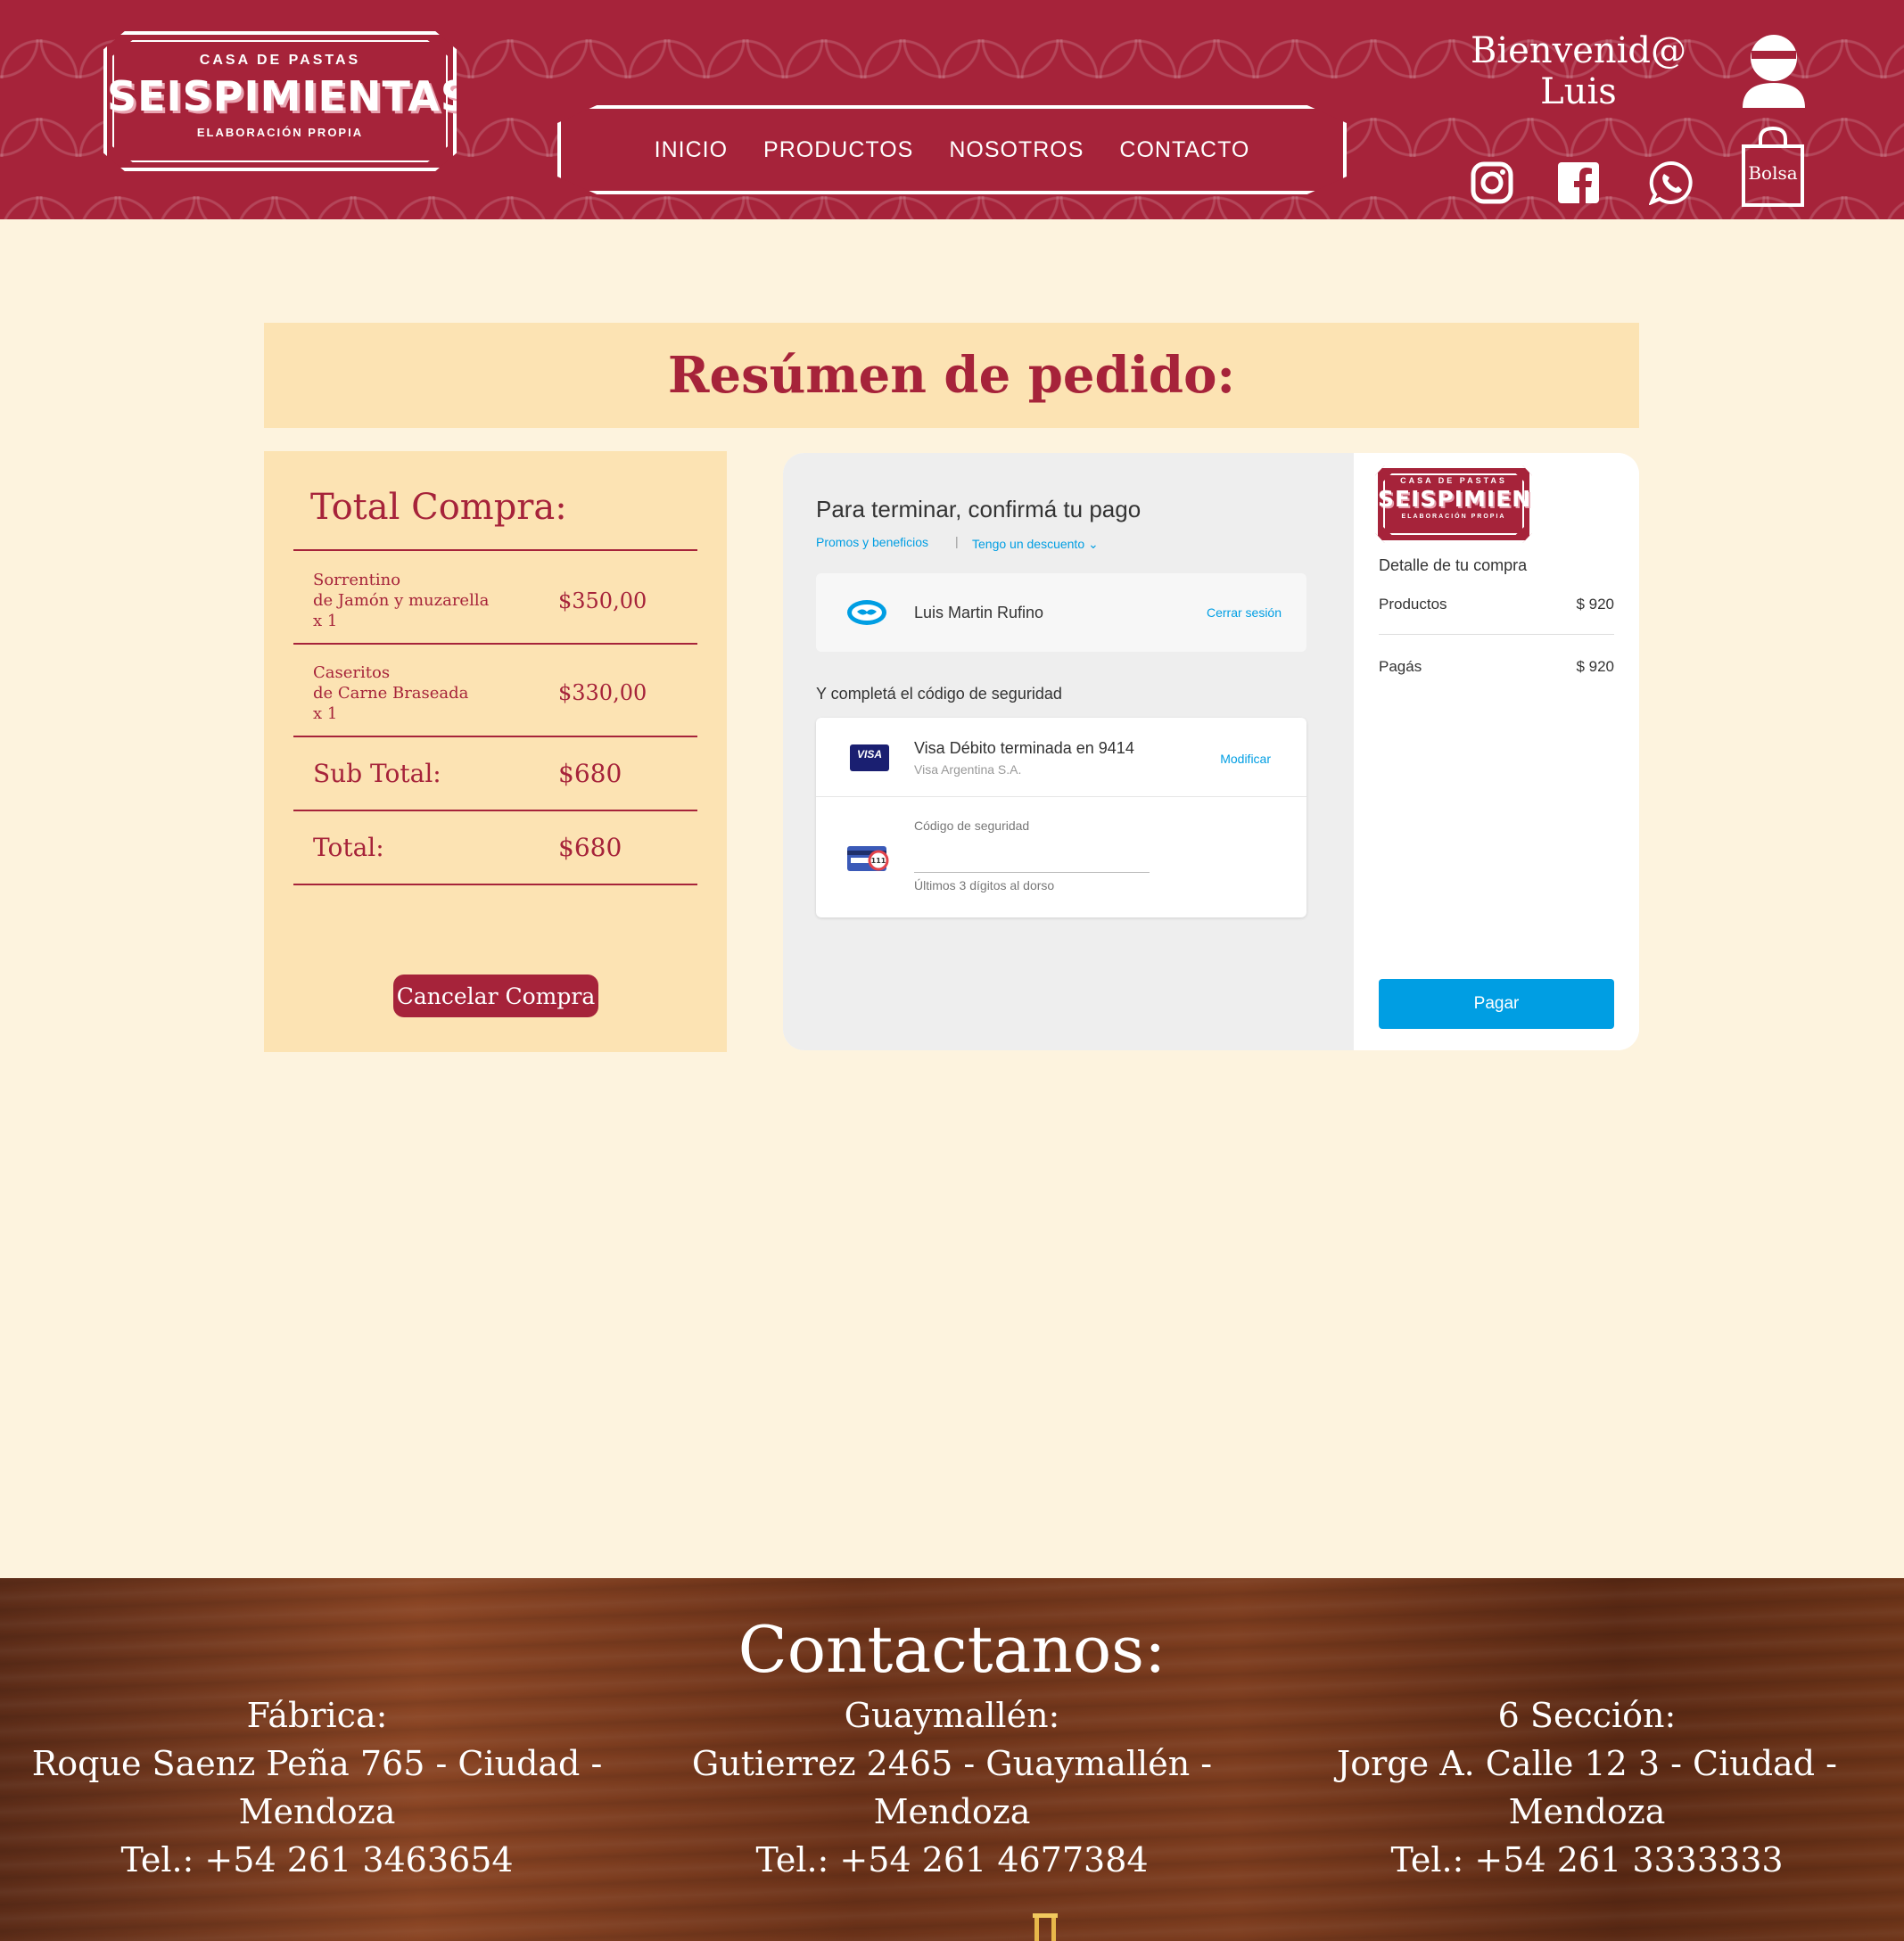  What do you see at coordinates (952, 1859) in the screenshot?
I see `branch-phone: Tel.: +54 261 4677384` at bounding box center [952, 1859].